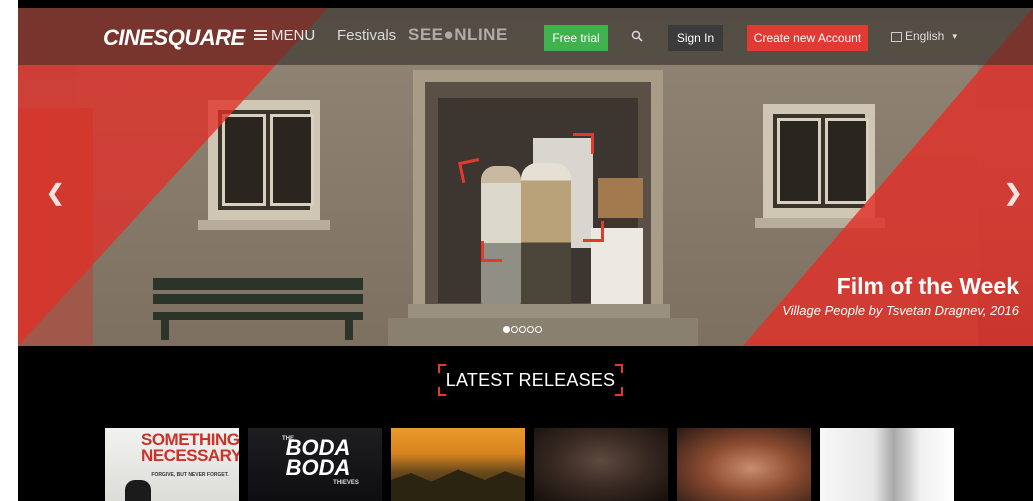  What do you see at coordinates (637, 36) in the screenshot?
I see `search-icon` at bounding box center [637, 36].